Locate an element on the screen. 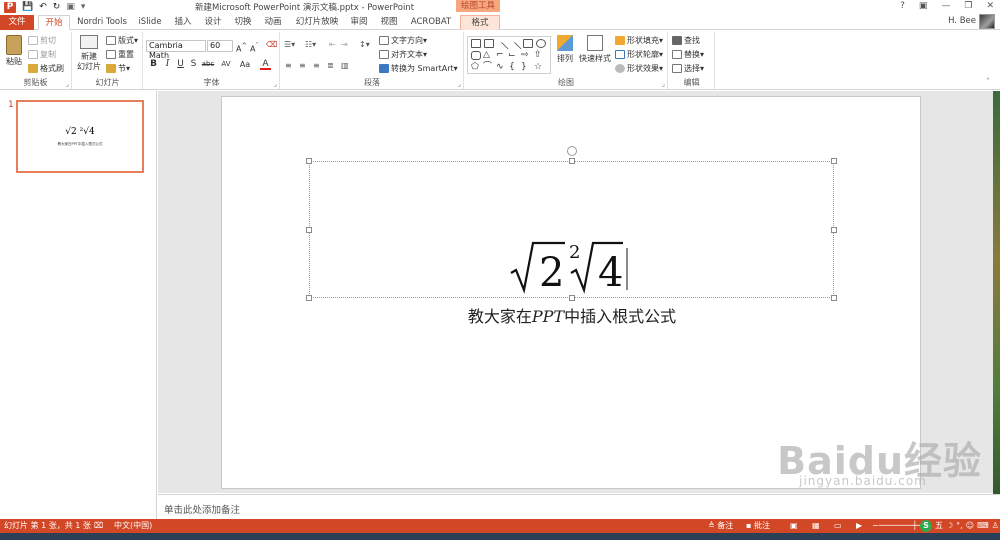 This screenshot has height=540, width=1000. keyboard-icon: ⌨ is located at coordinates (983, 526).